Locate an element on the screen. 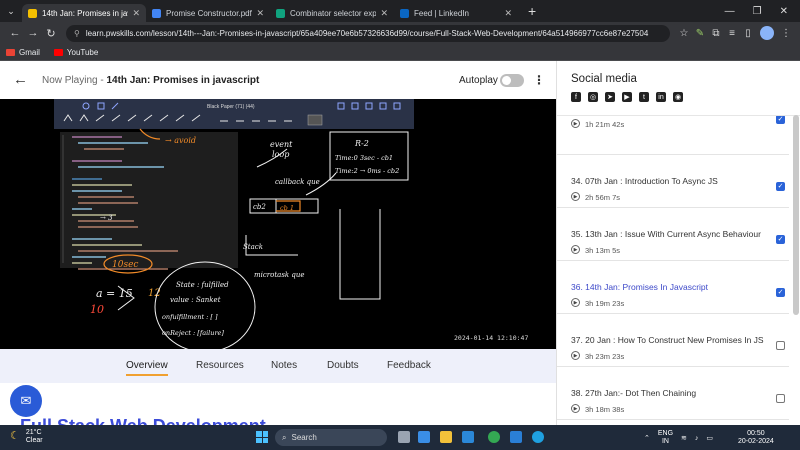  lesson-duration: 3h 13m 5s is located at coordinates (603, 250).